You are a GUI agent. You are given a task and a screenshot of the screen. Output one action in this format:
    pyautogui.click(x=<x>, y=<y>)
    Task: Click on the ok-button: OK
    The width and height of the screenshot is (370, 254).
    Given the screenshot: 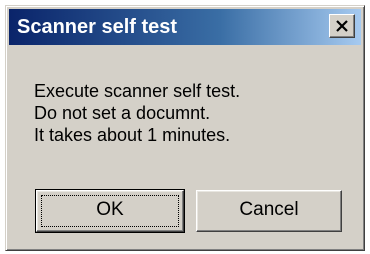 What is the action you would take?
    pyautogui.click(x=110, y=211)
    